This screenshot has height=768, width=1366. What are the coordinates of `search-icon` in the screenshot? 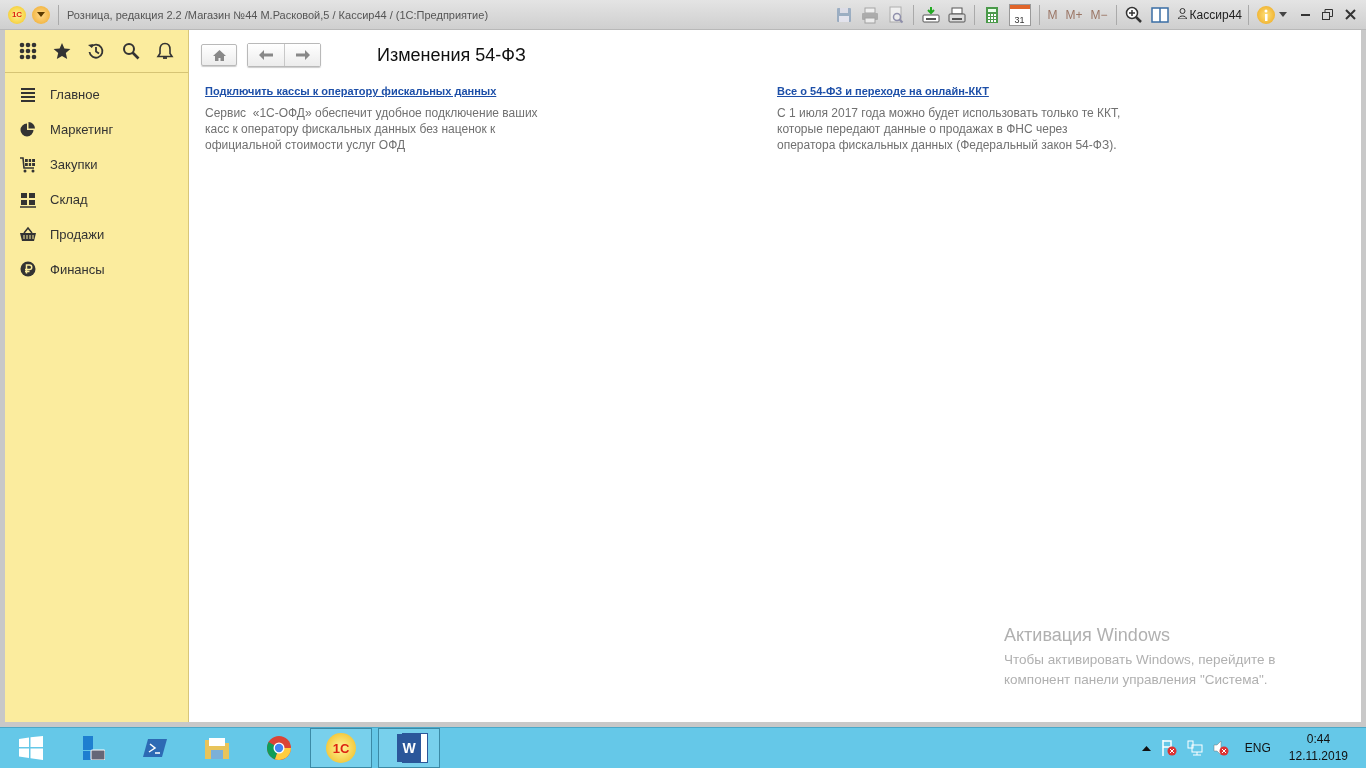 It's located at (130, 51).